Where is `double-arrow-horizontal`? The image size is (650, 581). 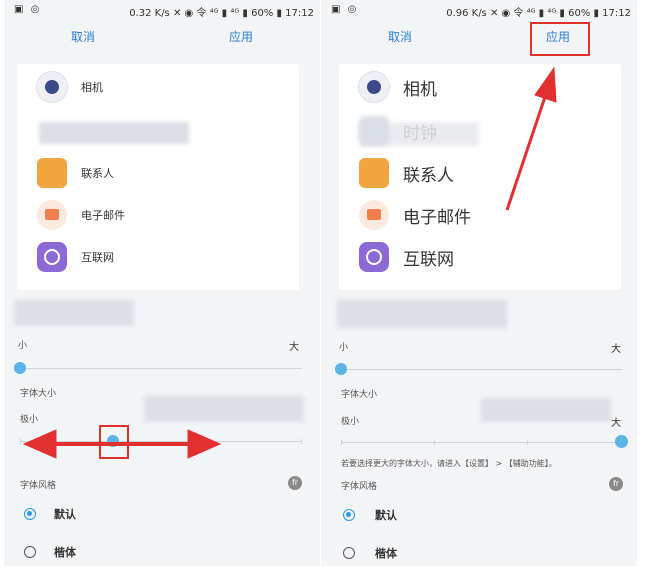 double-arrow-horizontal is located at coordinates (122, 444).